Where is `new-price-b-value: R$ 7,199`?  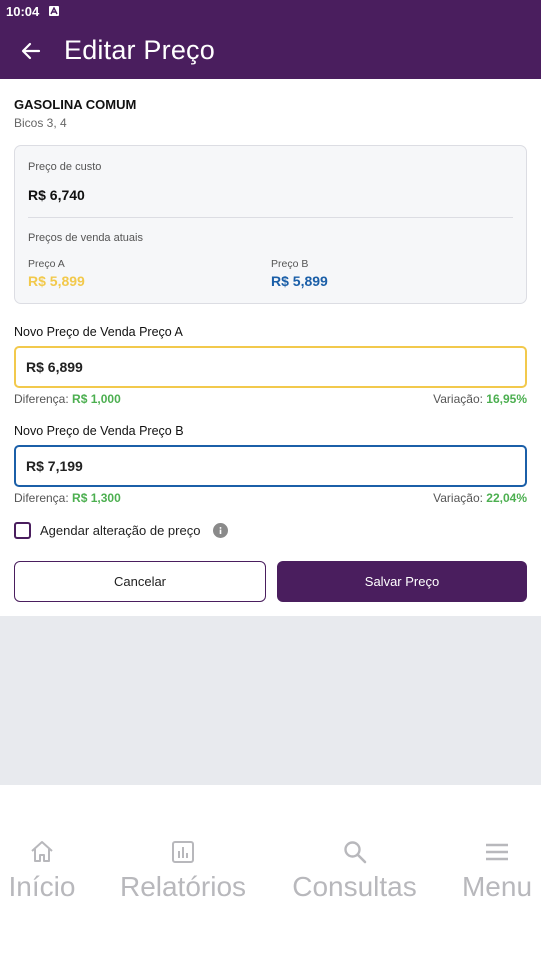 new-price-b-value: R$ 7,199 is located at coordinates (54, 466).